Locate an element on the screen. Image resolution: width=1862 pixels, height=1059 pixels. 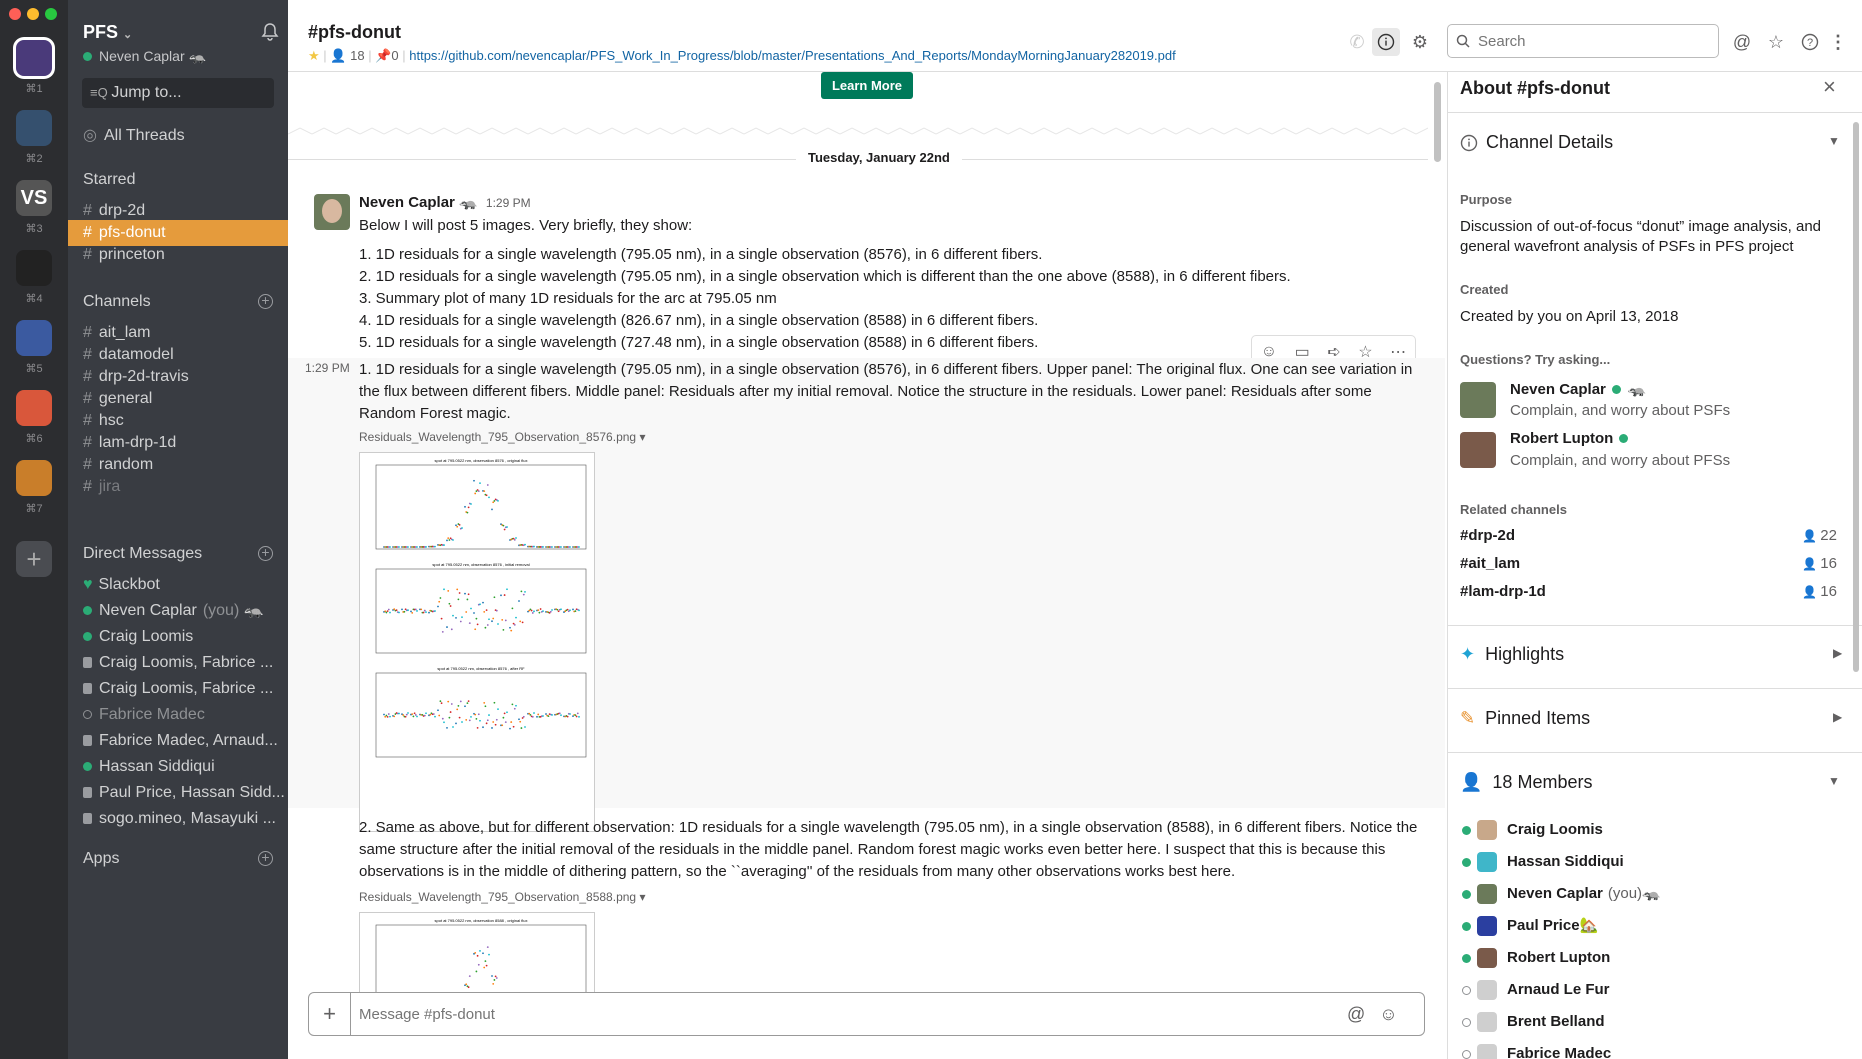
zoom-window-button is located at coordinates (51, 14).